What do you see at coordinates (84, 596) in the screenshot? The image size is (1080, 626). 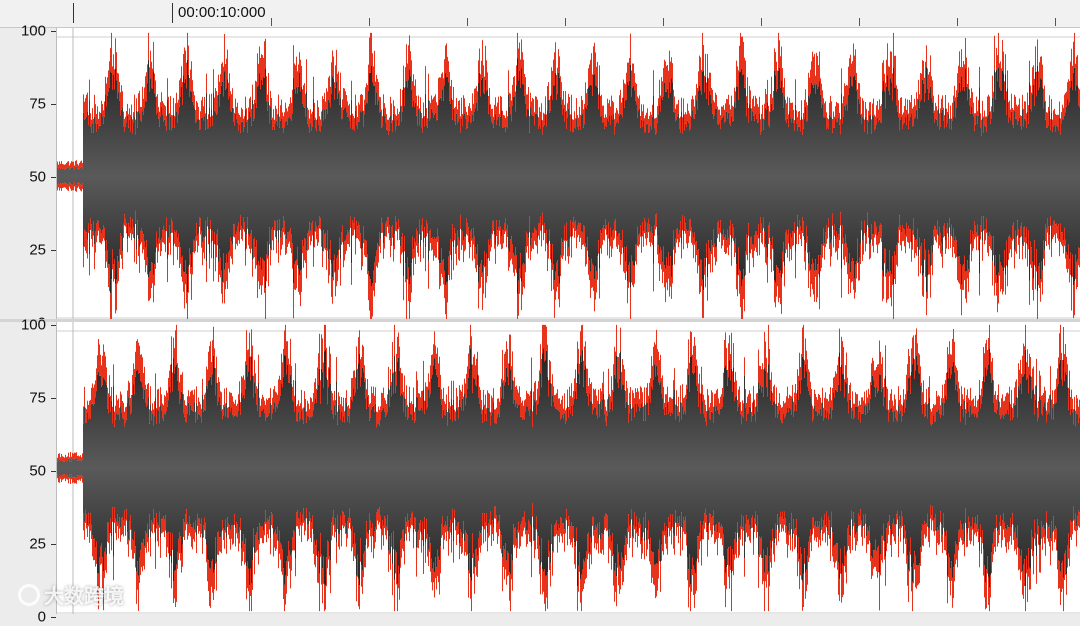 I see `watermark-text: 大数跨境` at bounding box center [84, 596].